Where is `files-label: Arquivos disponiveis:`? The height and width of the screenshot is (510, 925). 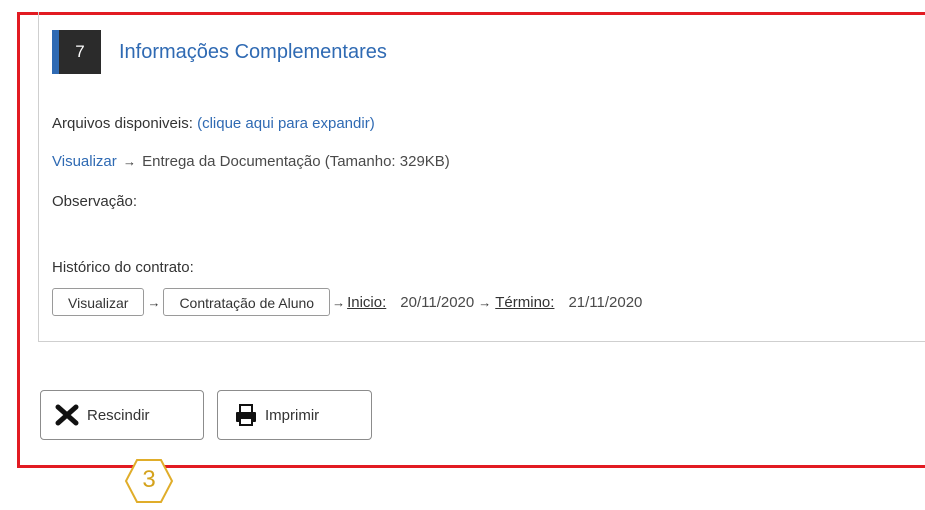 files-label: Arquivos disponiveis: is located at coordinates (122, 123).